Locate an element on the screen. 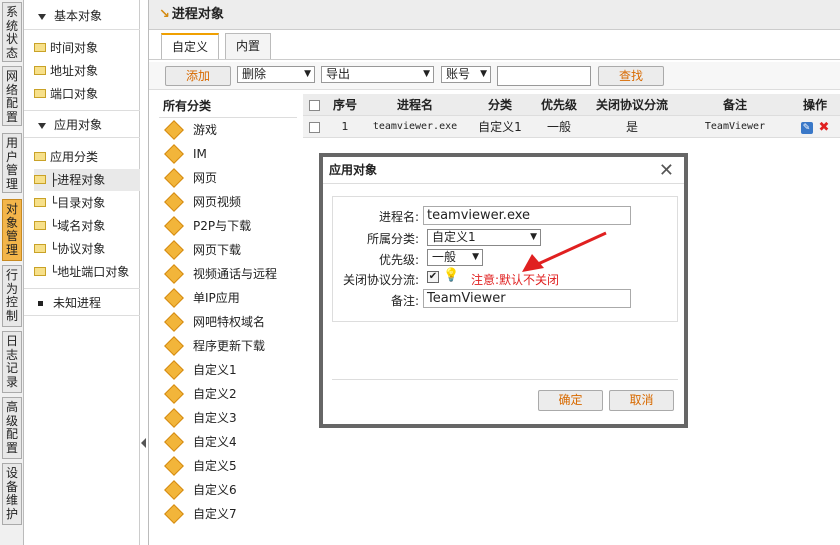 The image size is (840, 545). vtab-behavior-control: 行为控制 is located at coordinates (12, 296).